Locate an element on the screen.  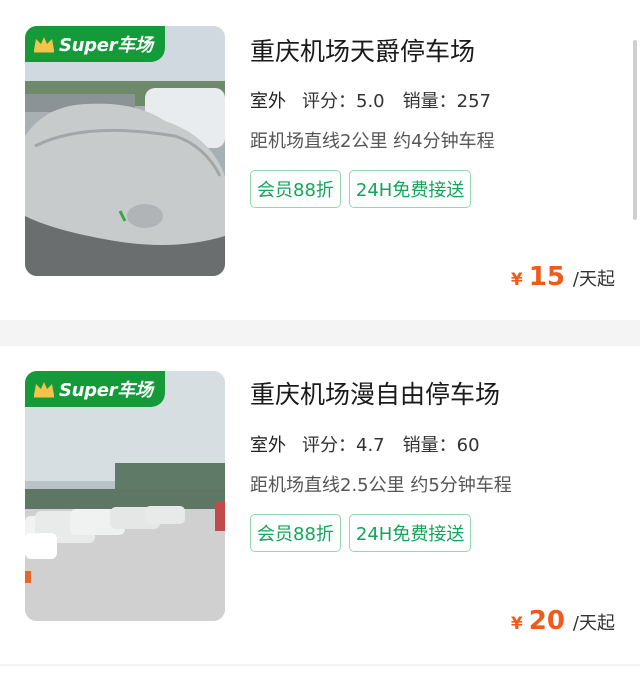
lot-meta: 室外 评分：4.7 销量：60 is located at coordinates (374, 446).